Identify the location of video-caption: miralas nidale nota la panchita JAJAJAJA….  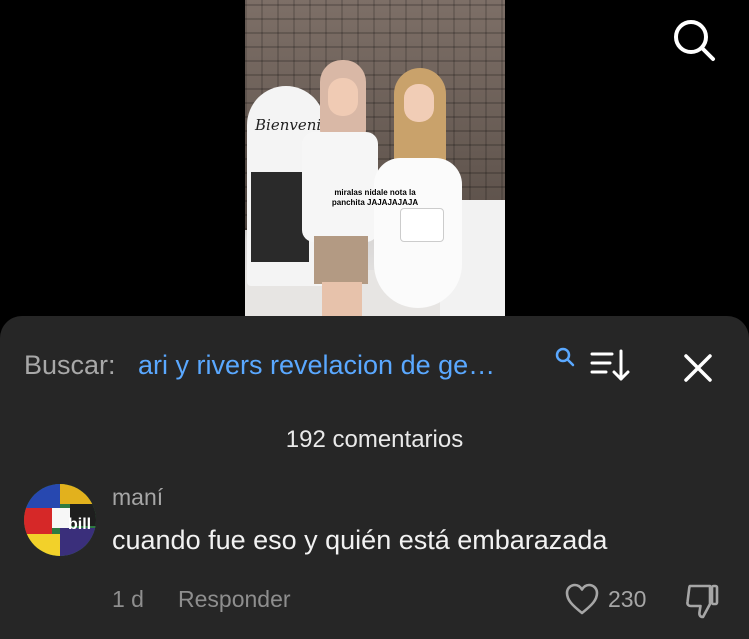
(375, 197).